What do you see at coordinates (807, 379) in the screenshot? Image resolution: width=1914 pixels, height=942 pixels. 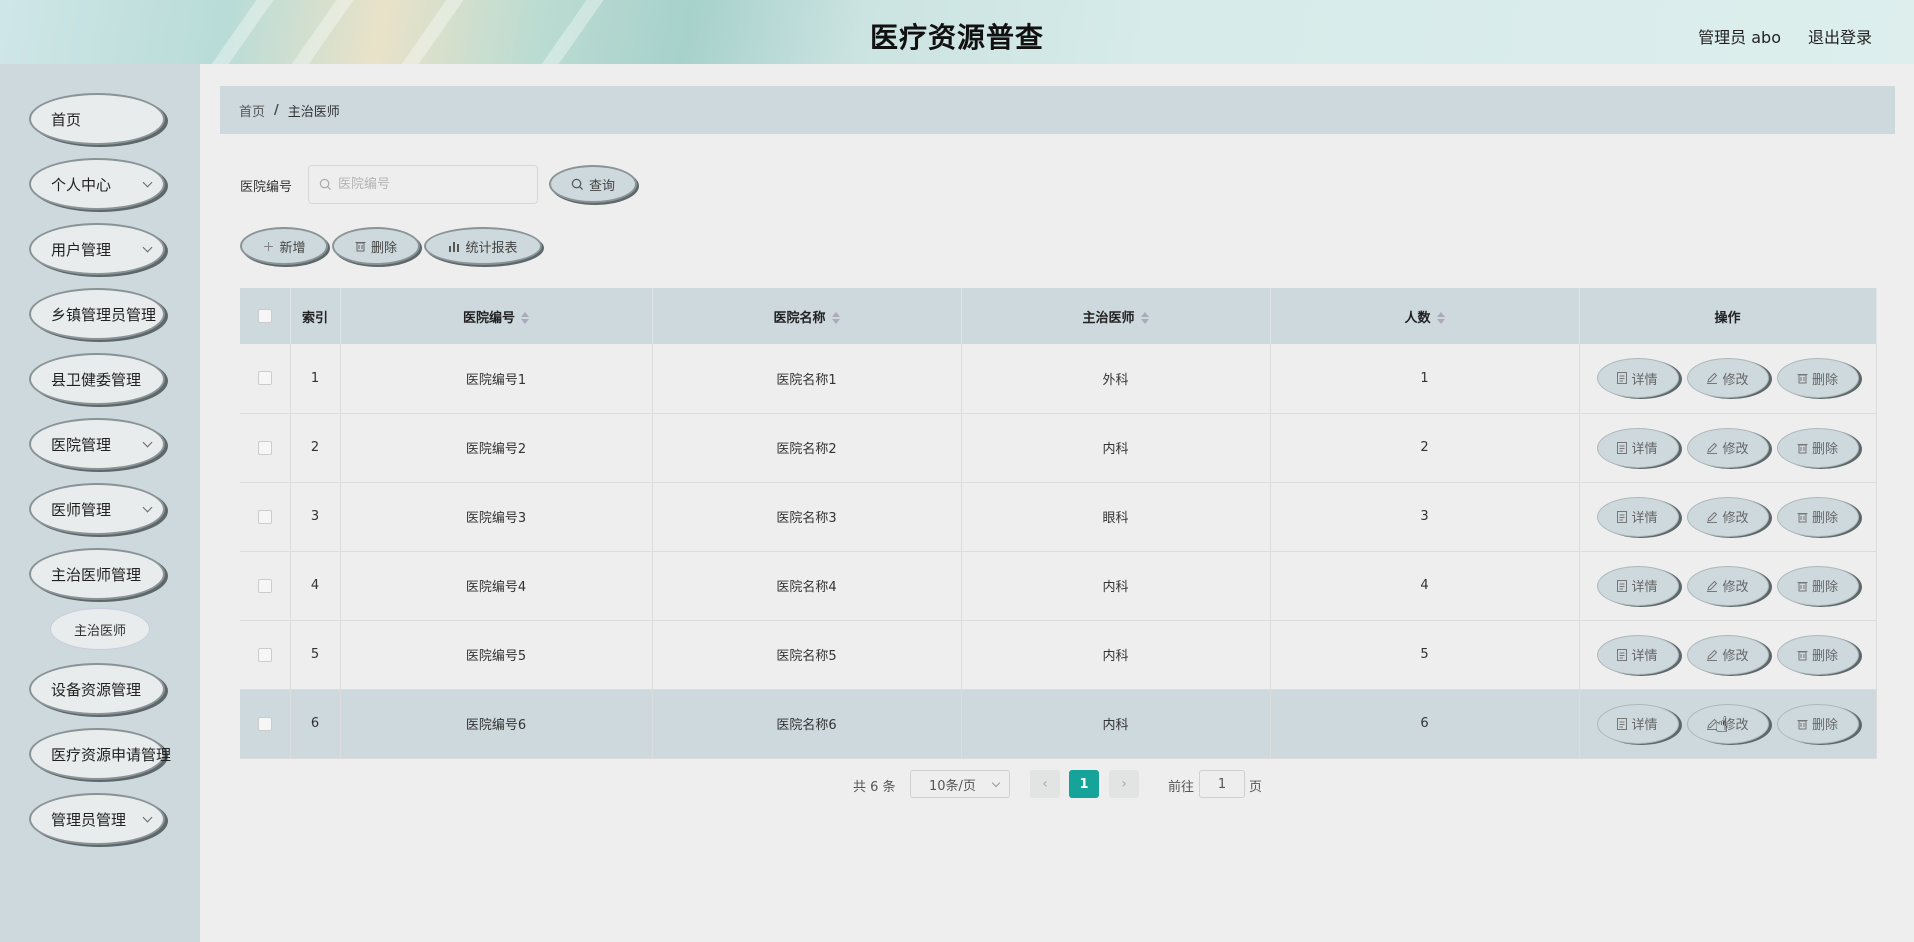 I see `cell-name: 医院名称1` at bounding box center [807, 379].